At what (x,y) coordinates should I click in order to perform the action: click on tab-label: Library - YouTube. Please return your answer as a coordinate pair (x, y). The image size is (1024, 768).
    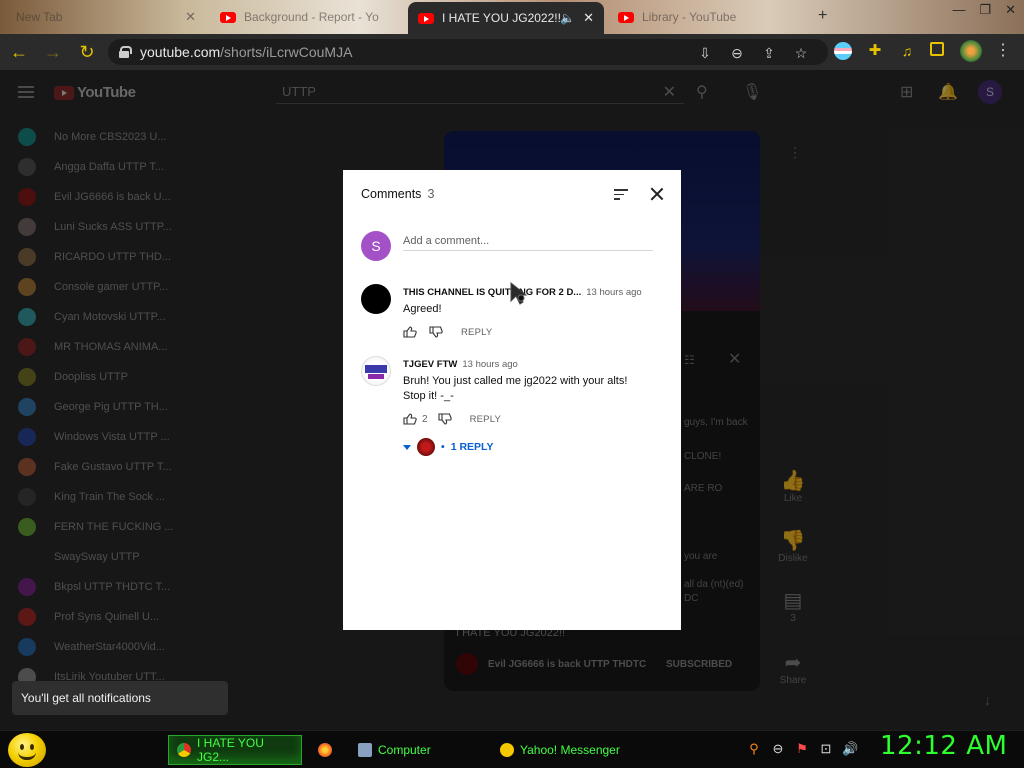
    Looking at the image, I should click on (689, 17).